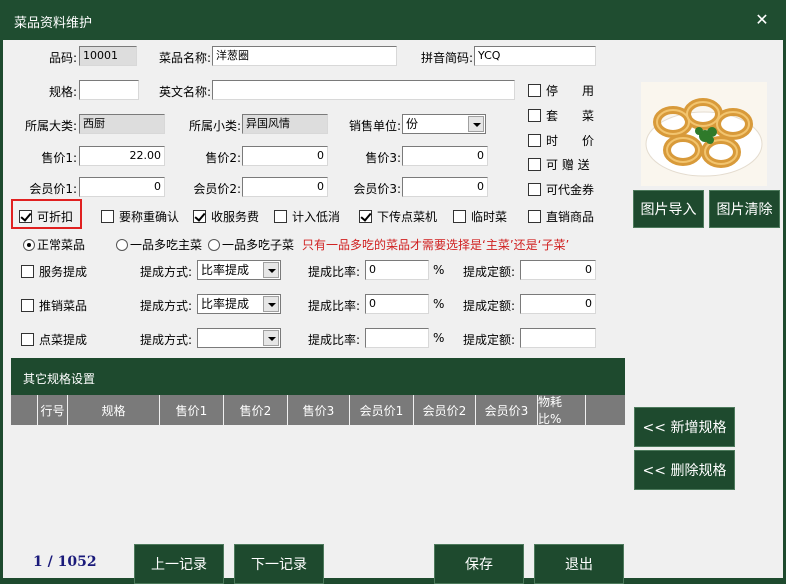 The height and width of the screenshot is (584, 786). I want to click on commission-mode-value: 比率提成, so click(225, 304).